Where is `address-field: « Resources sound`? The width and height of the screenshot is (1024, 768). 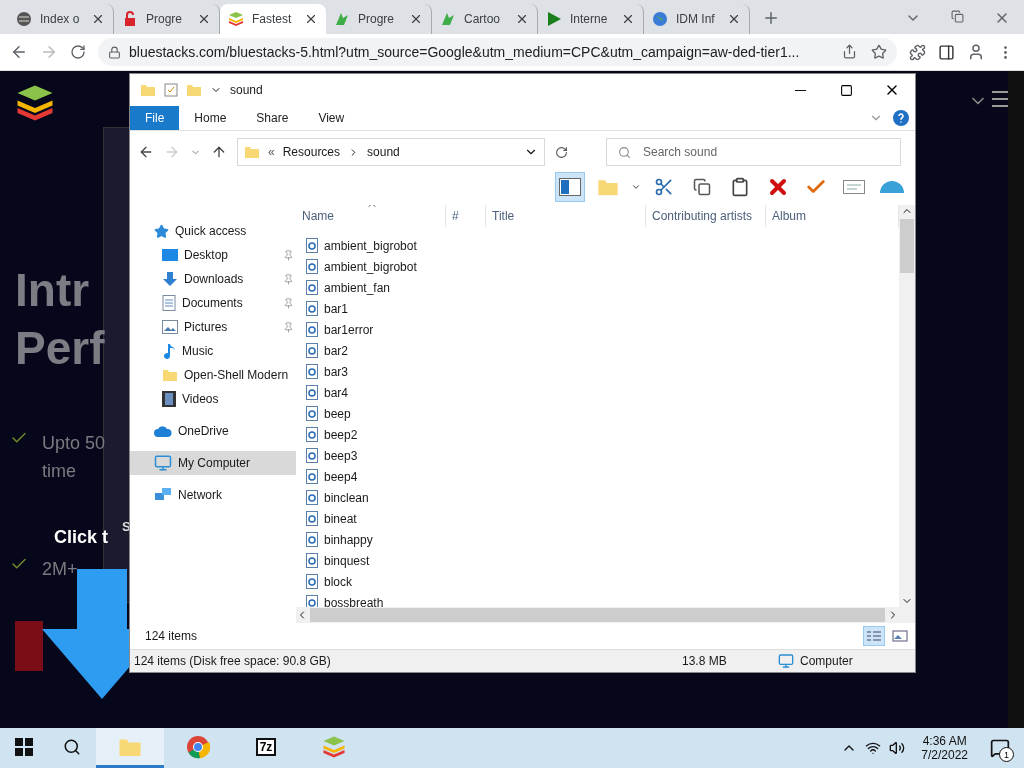
address-field: « Resources sound is located at coordinates (391, 152).